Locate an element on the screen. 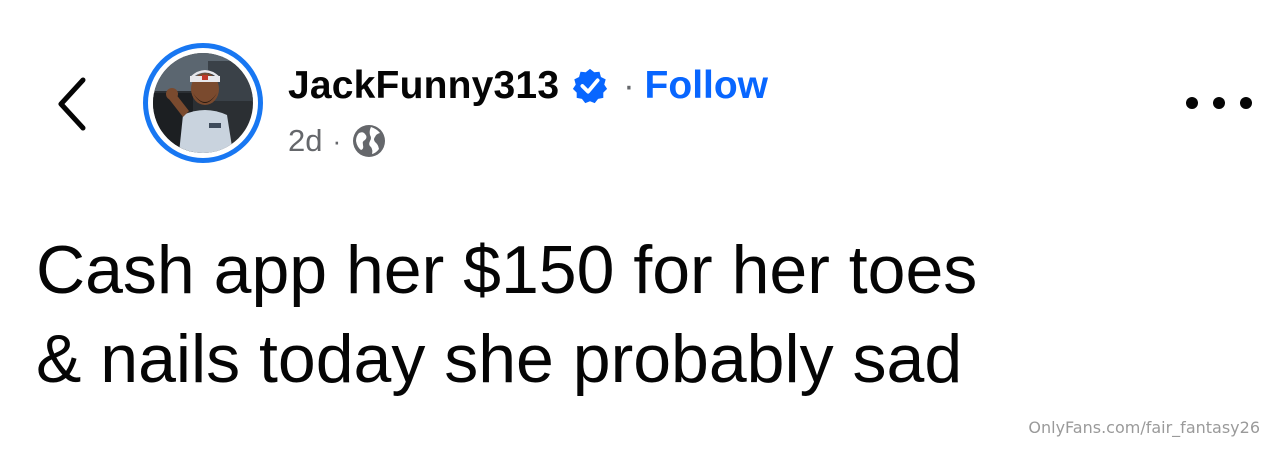 This screenshot has height=451, width=1276. chevron-left-icon is located at coordinates (72, 104).